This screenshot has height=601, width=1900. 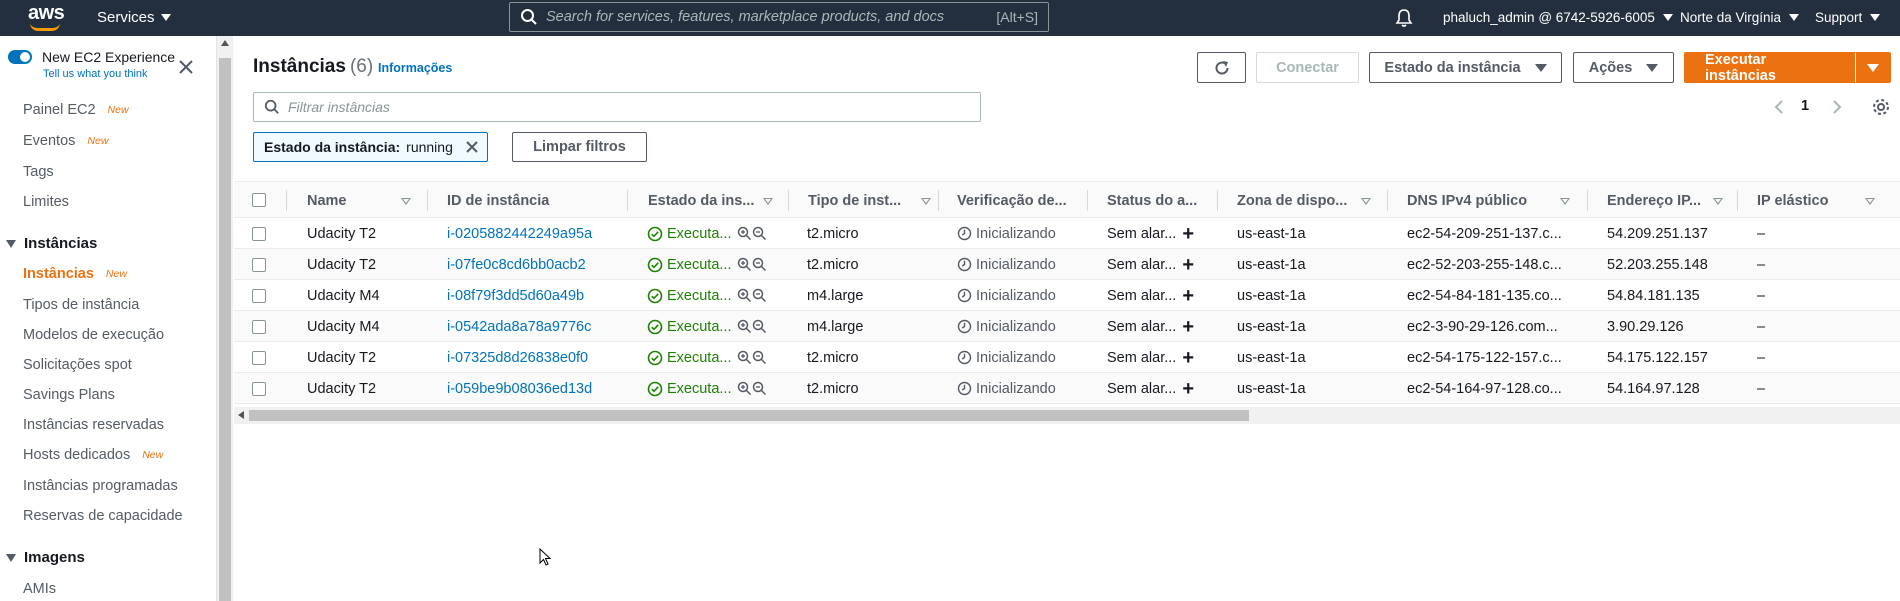 What do you see at coordinates (225, 43) in the screenshot?
I see `scroll-up-icon` at bounding box center [225, 43].